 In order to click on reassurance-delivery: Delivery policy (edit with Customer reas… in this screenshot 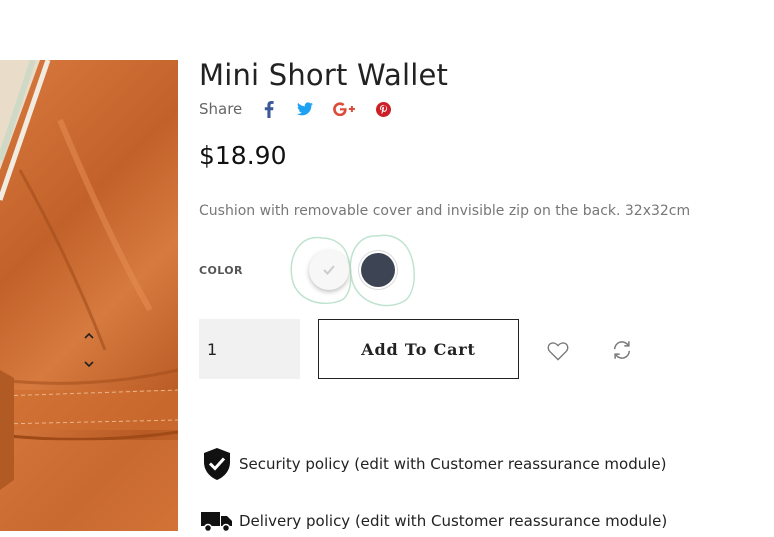, I will do `click(434, 521)`.